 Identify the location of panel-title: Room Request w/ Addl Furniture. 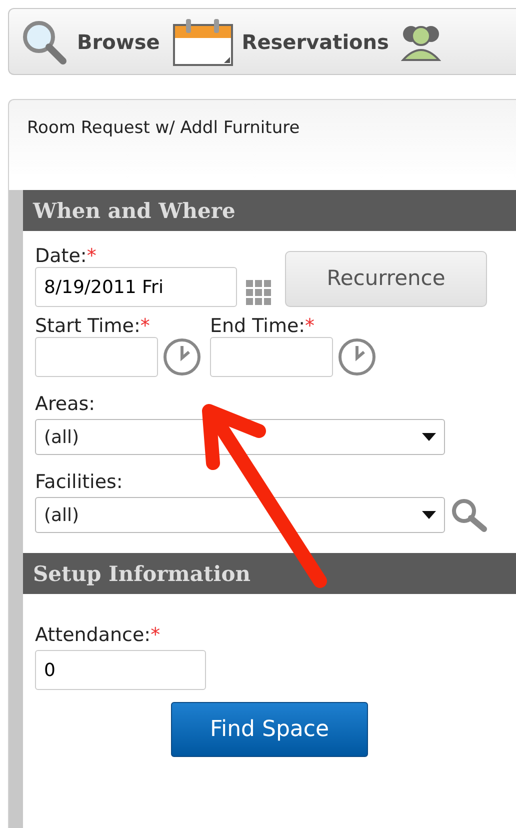
(163, 128).